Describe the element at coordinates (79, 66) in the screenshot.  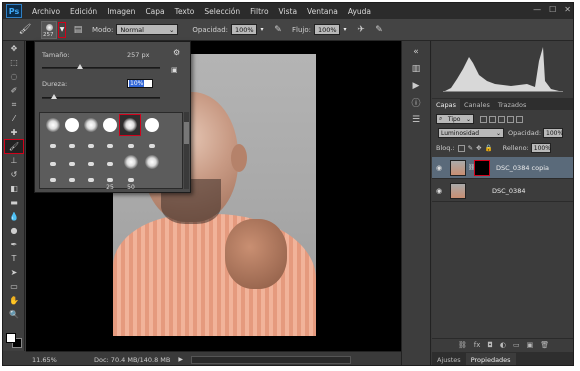
I see `size-slider-thumb` at that location.